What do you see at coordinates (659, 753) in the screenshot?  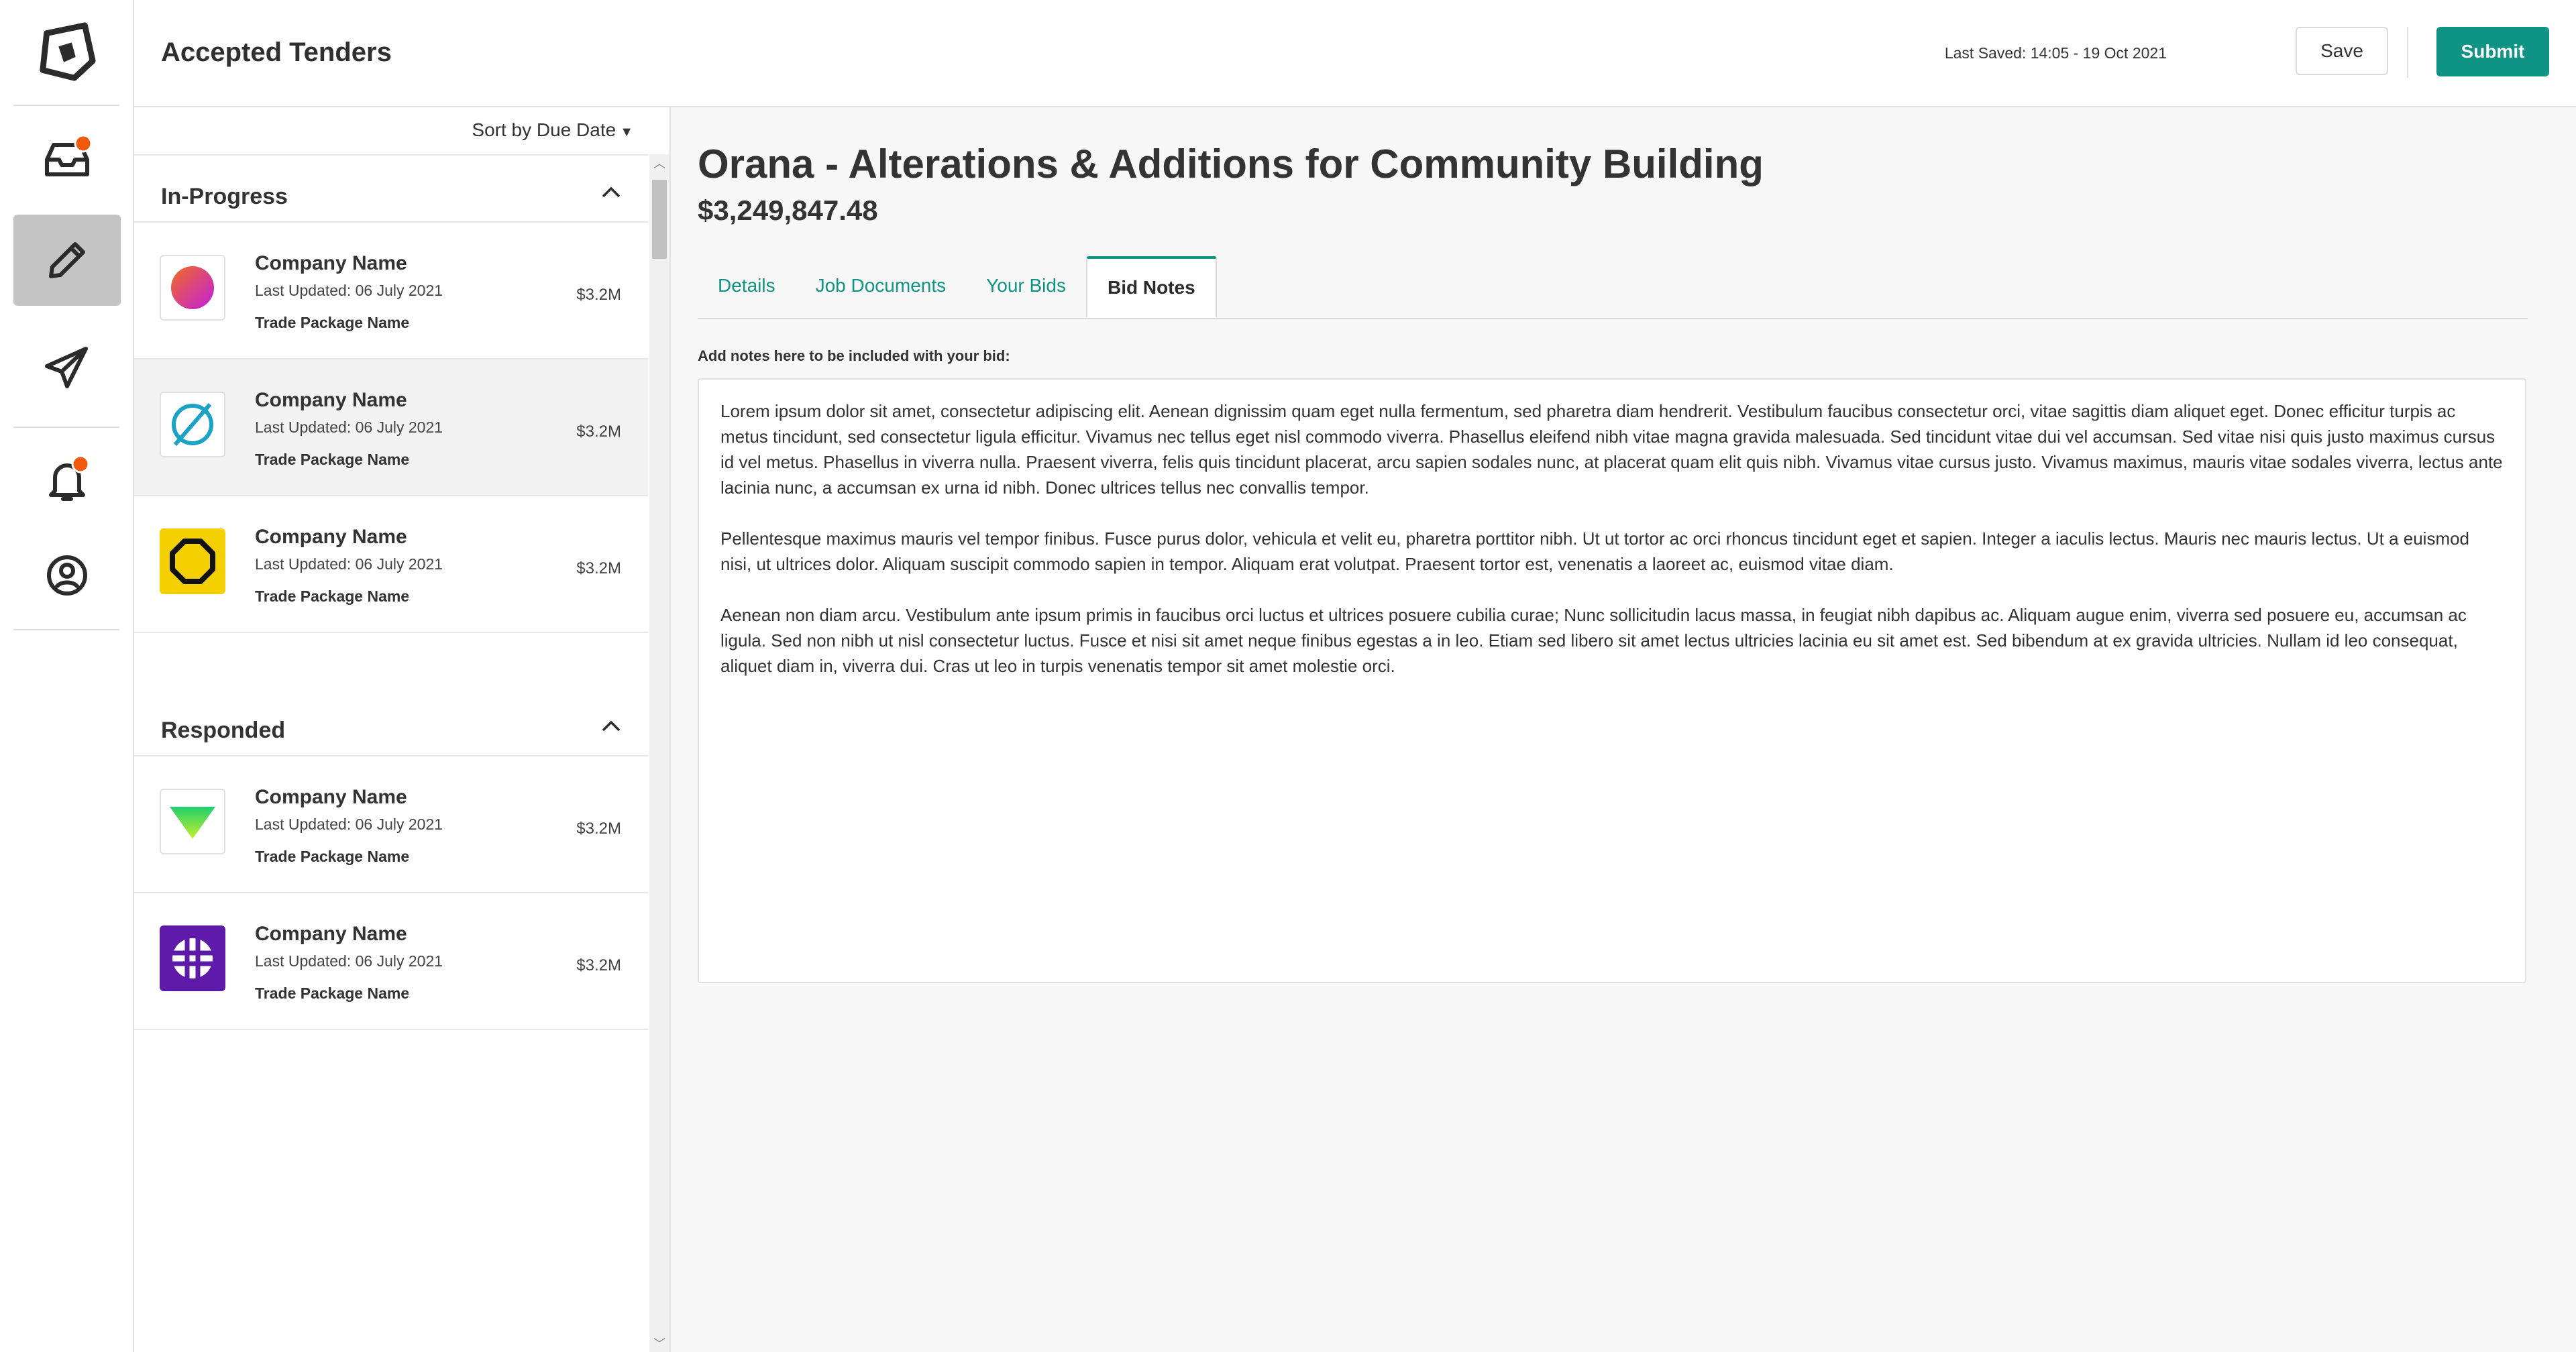 I see `list-scrollbar: ︿ ﹀` at bounding box center [659, 753].